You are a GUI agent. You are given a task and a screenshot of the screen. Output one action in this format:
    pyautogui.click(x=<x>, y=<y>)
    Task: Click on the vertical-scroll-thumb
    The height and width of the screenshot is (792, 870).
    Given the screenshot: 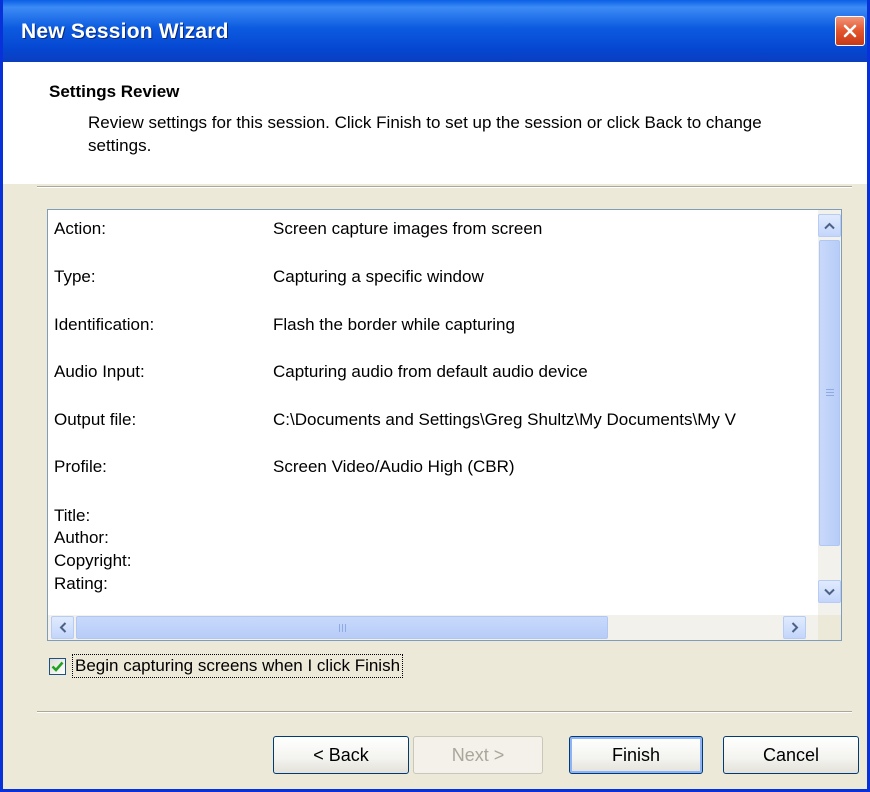 What is the action you would take?
    pyautogui.click(x=829, y=393)
    